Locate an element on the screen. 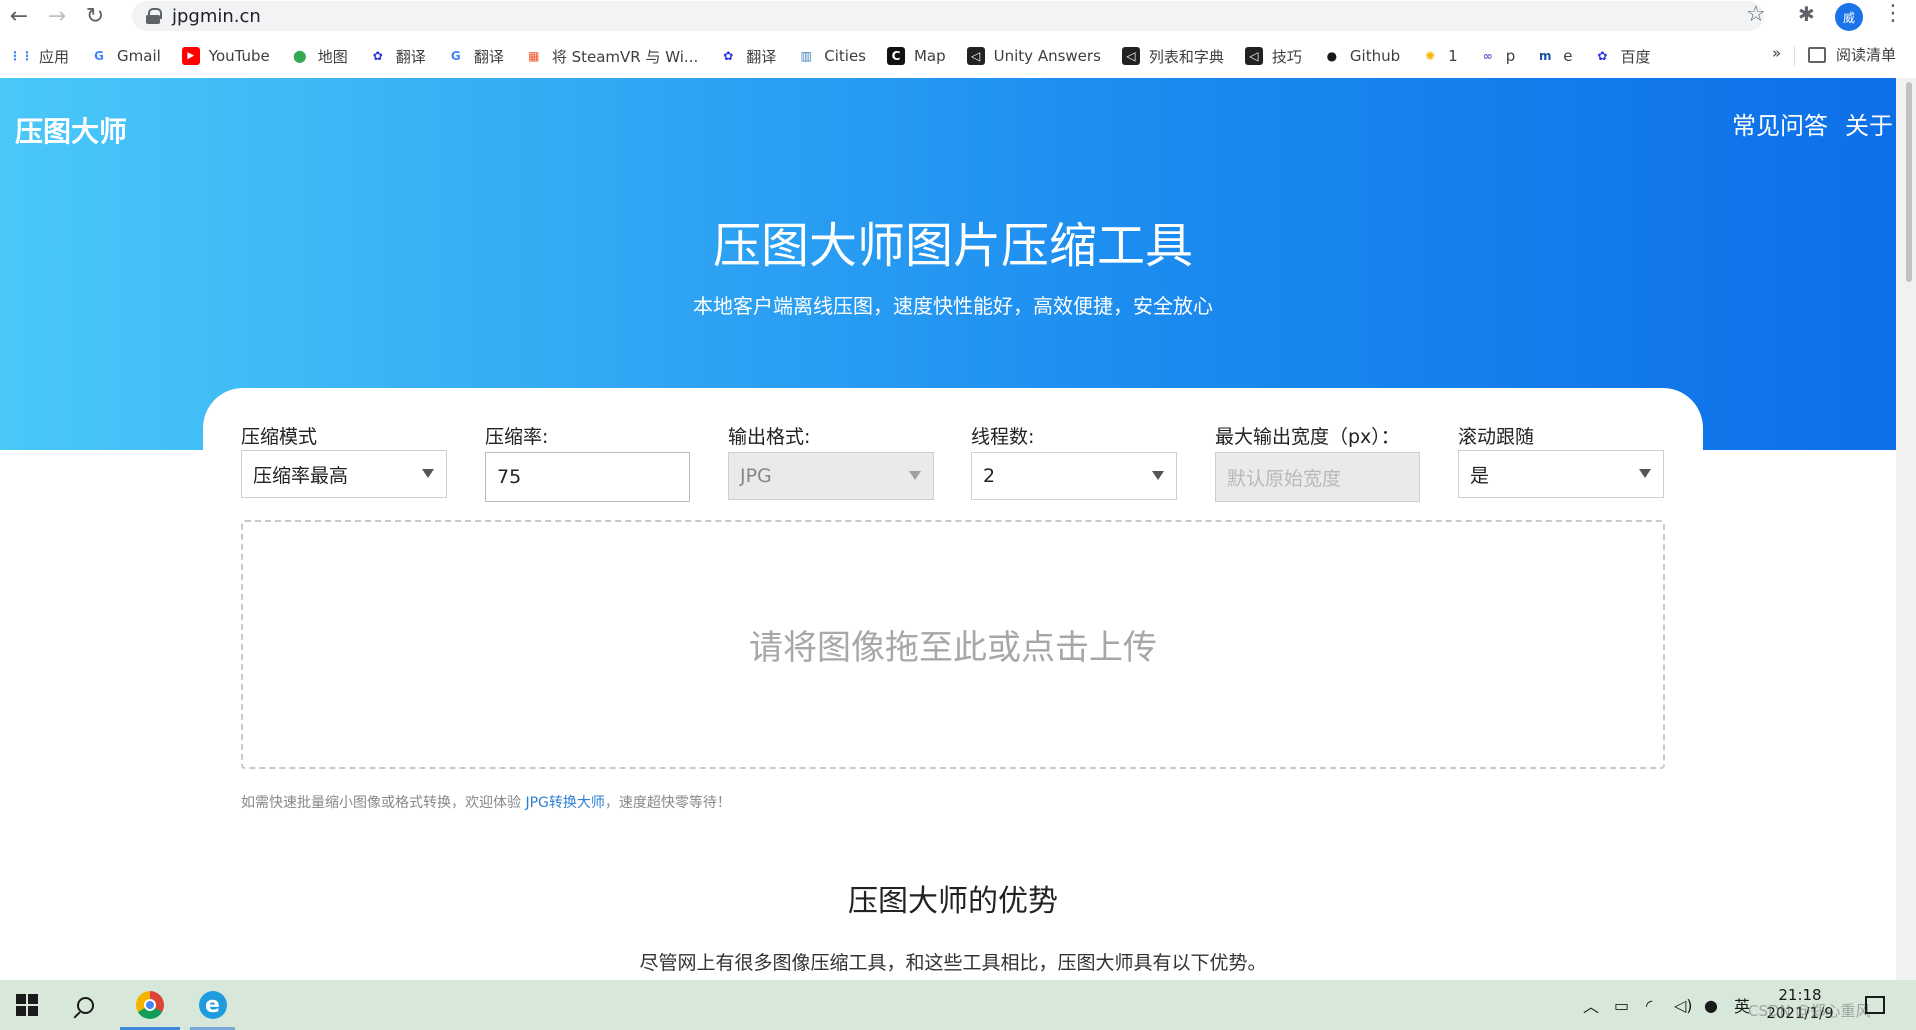 This screenshot has height=1030, width=1916. url-text: jpgmin.cn is located at coordinates (216, 16).